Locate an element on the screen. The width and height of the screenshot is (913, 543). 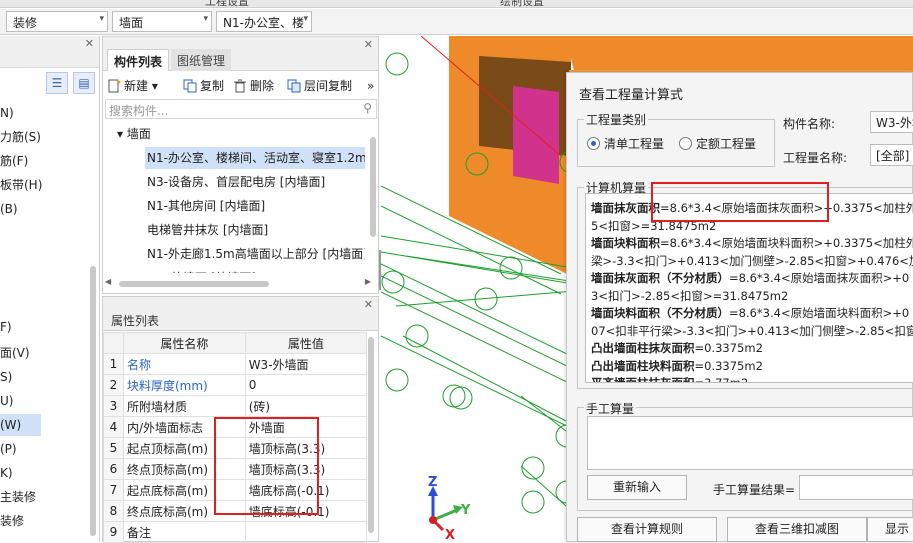
tree-item: N3-设备房、首层配电房 [内墙面] is located at coordinates (235, 182).